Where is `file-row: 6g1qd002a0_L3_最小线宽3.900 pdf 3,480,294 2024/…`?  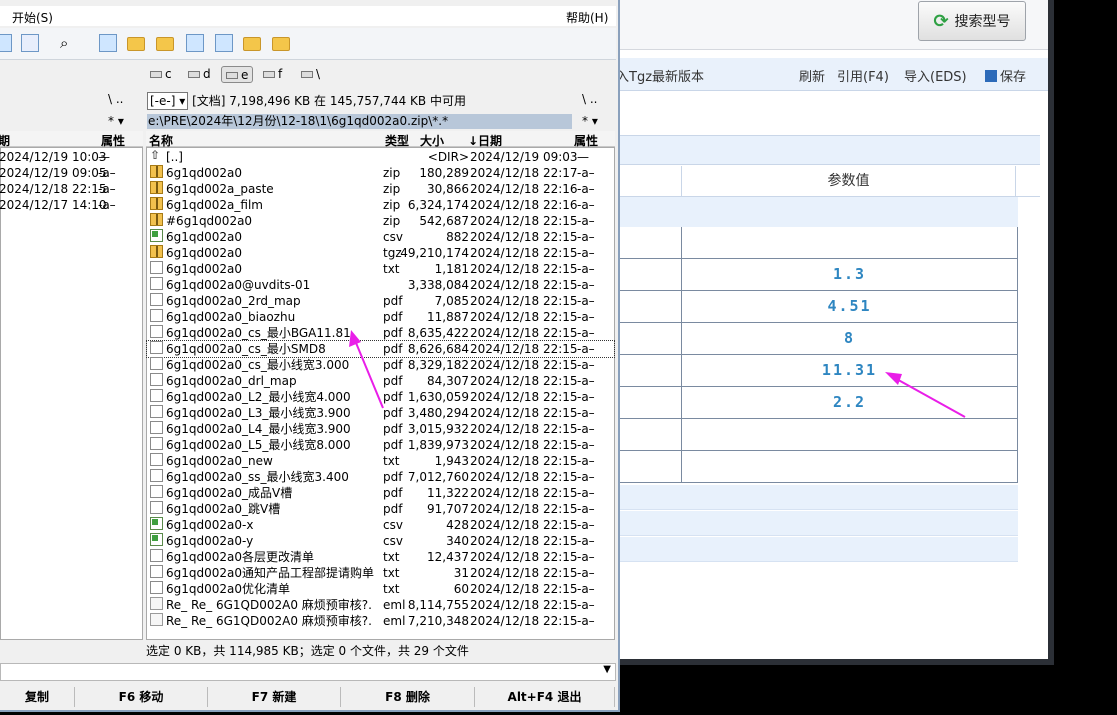 file-row: 6g1qd002a0_L3_最小线宽3.900 pdf 3,480,294 2024/… is located at coordinates (380, 413).